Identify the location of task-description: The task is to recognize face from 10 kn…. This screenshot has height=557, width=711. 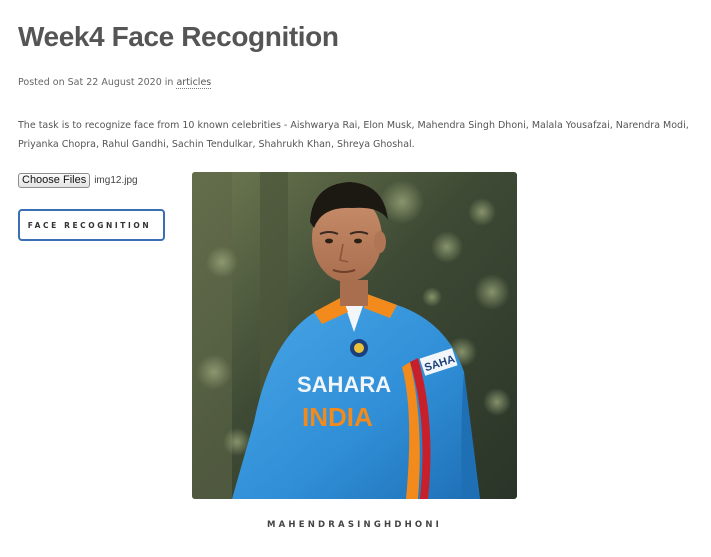
(353, 135).